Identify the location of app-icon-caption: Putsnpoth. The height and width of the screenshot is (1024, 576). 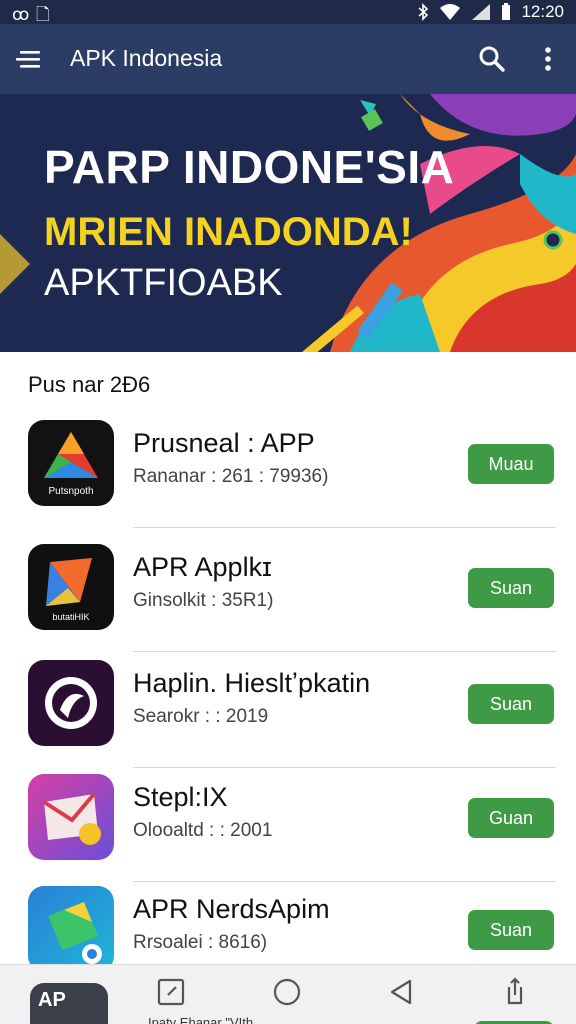
(70, 491).